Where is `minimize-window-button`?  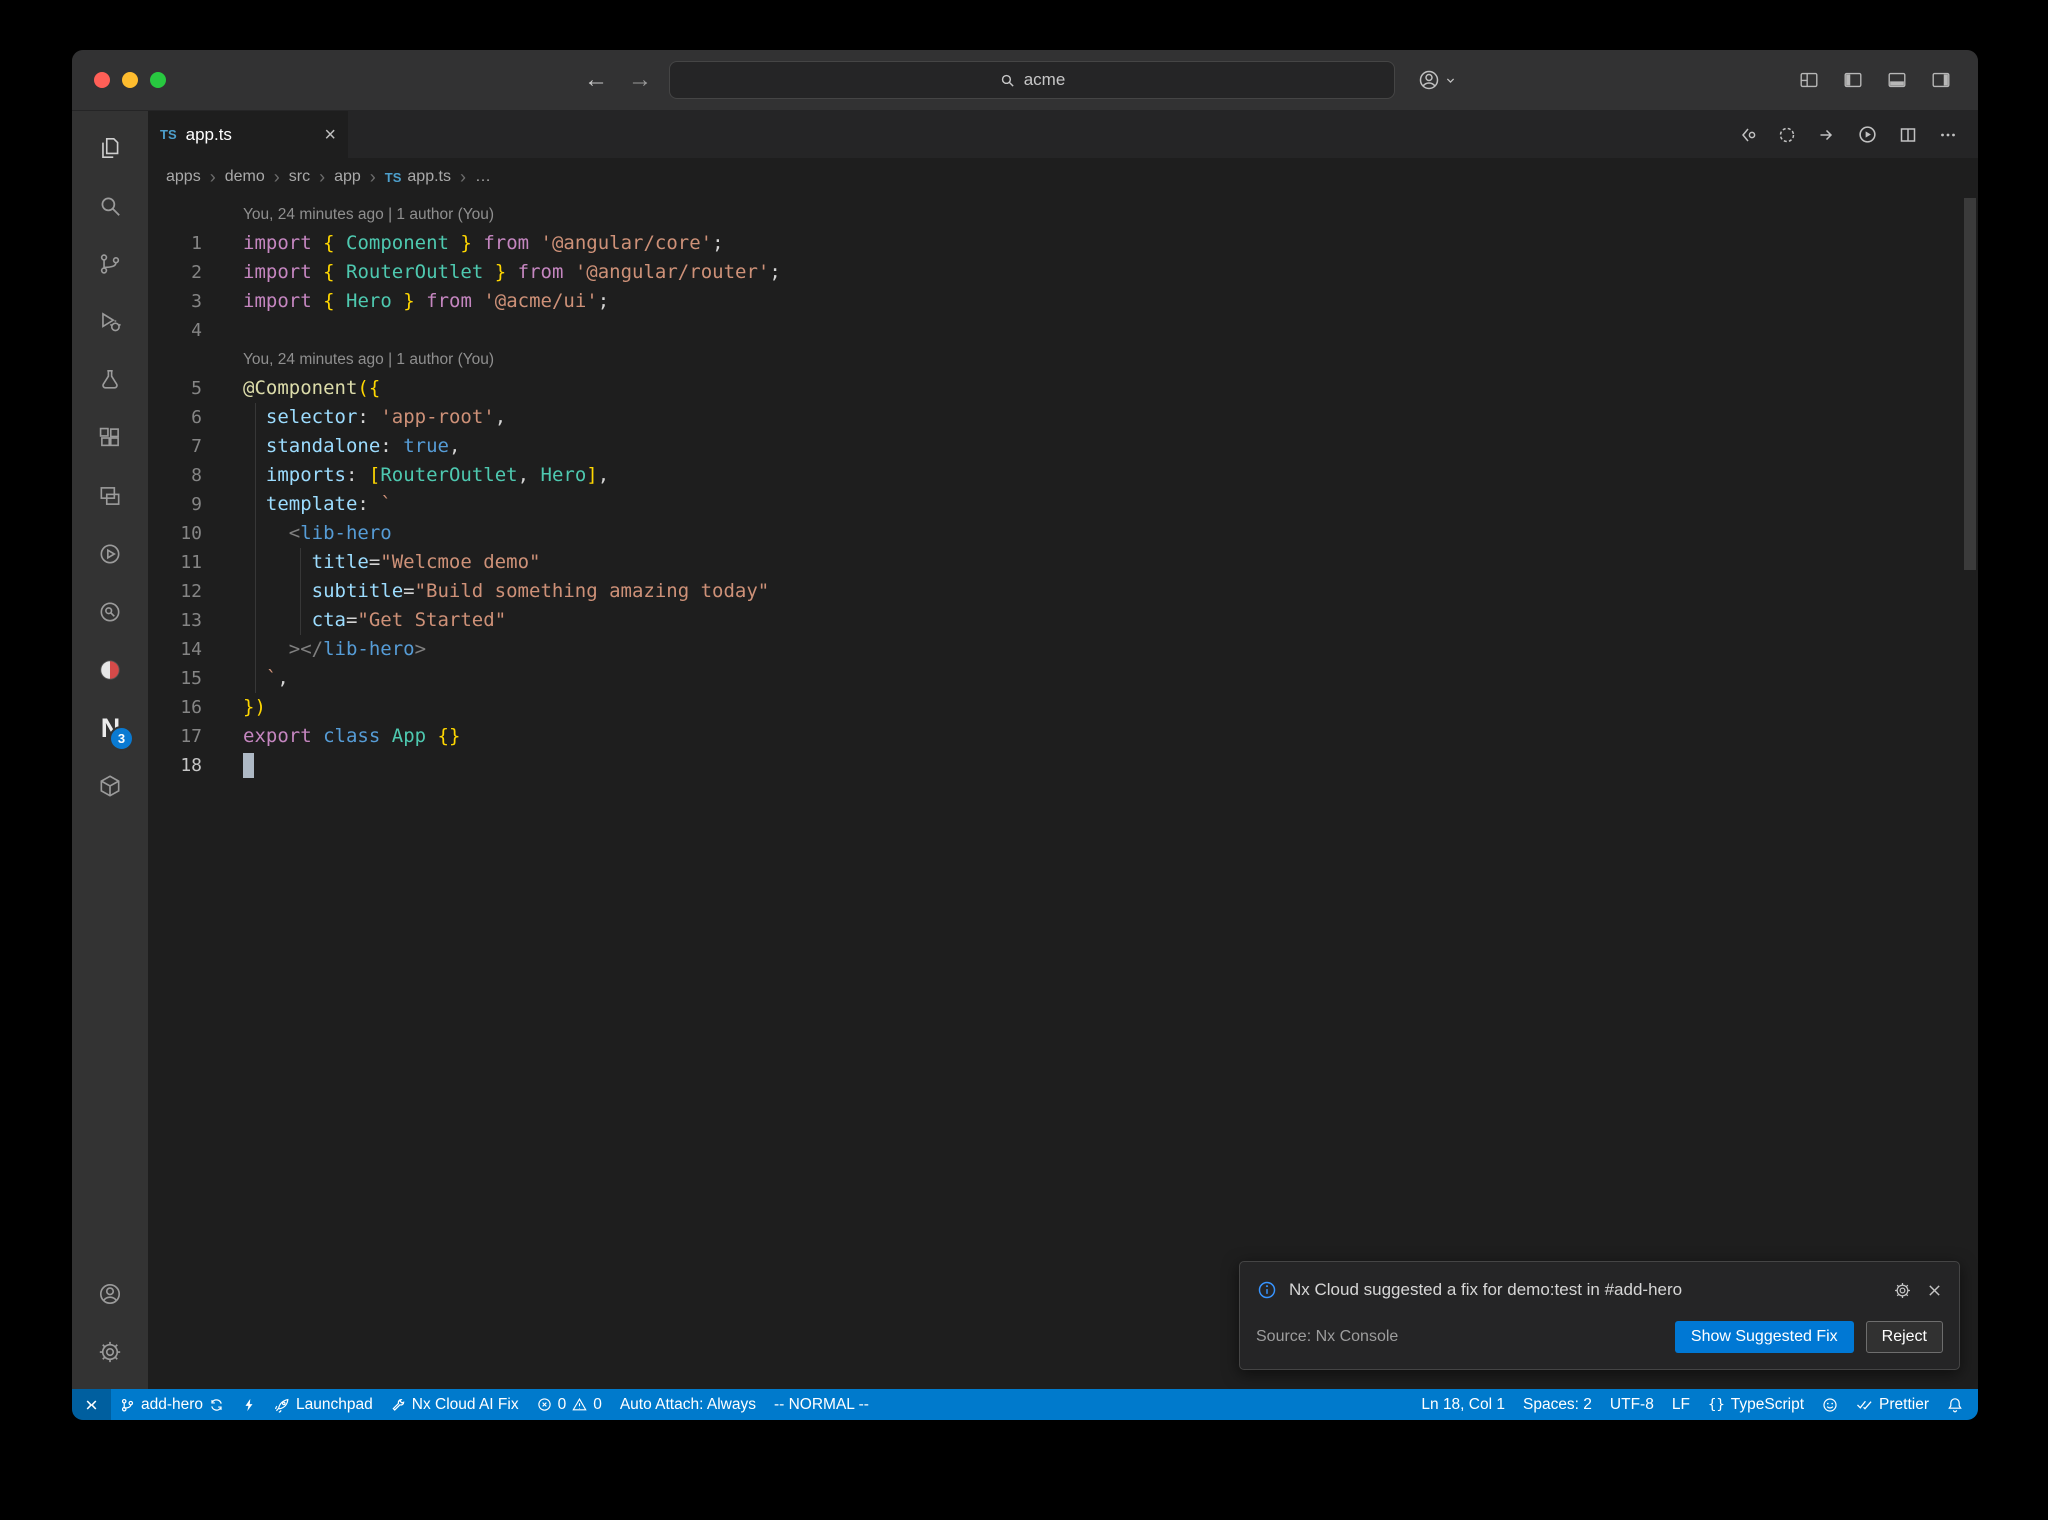
minimize-window-button is located at coordinates (130, 80).